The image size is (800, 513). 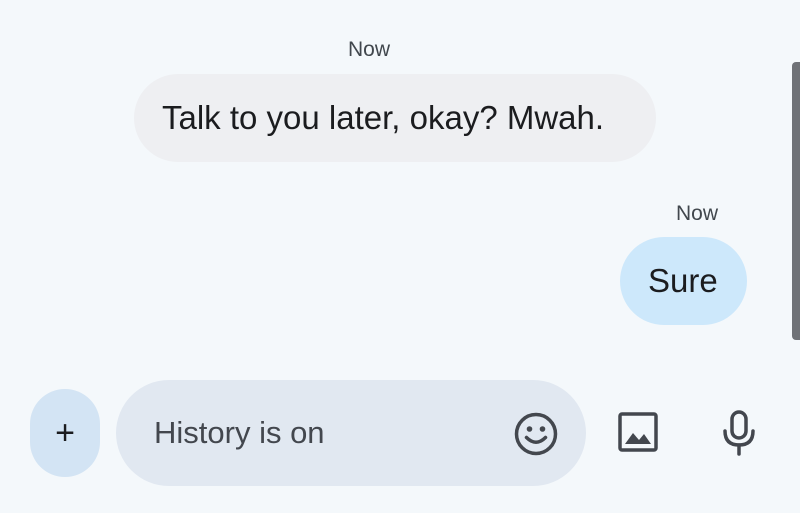 What do you see at coordinates (796, 201) in the screenshot?
I see `scrollbar` at bounding box center [796, 201].